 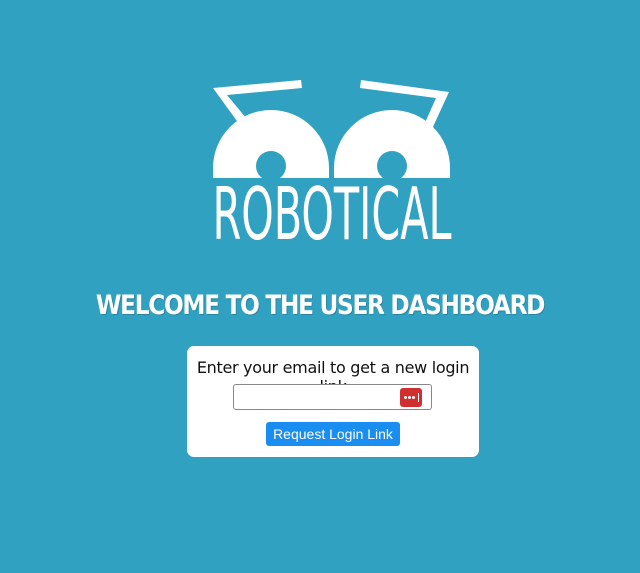 I want to click on welcome-heading: WELCOME TO THE USER DASHBOARD, so click(x=320, y=305).